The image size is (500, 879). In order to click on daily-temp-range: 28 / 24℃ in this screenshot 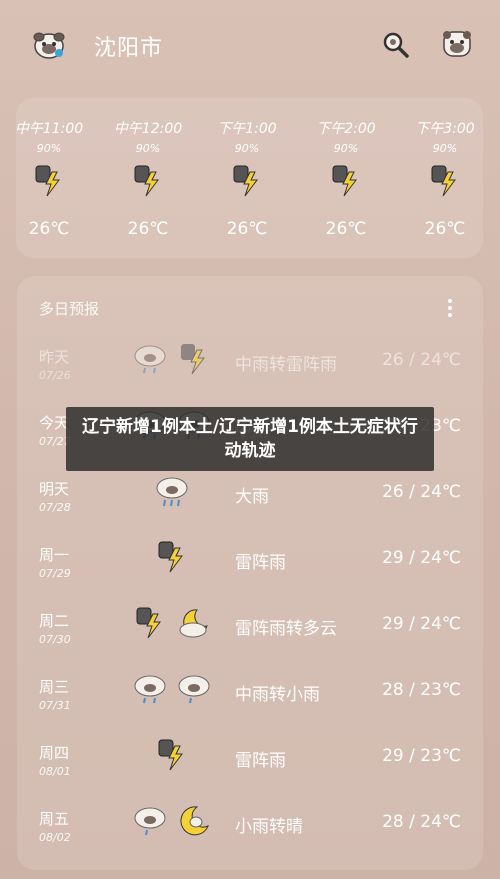, I will do `click(421, 822)`.